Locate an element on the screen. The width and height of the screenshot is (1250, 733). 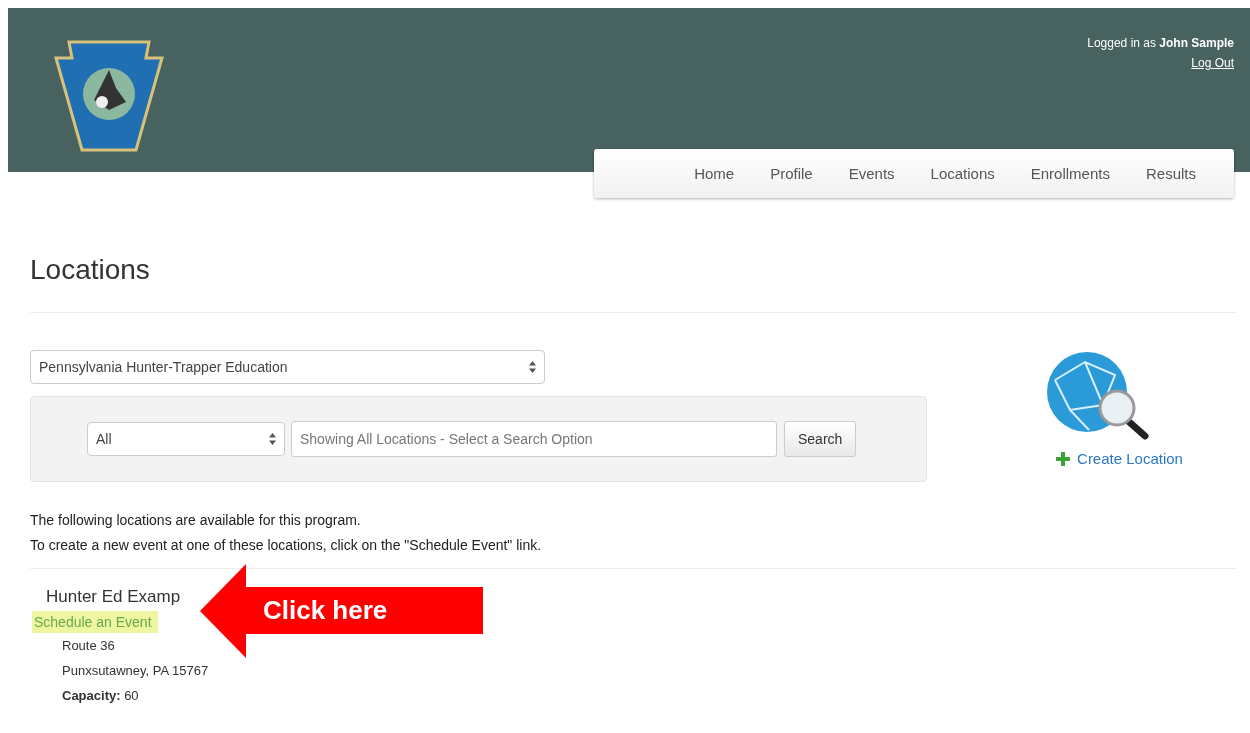
intro-text: The following locations are available for this program. is located at coordinates (196, 520).